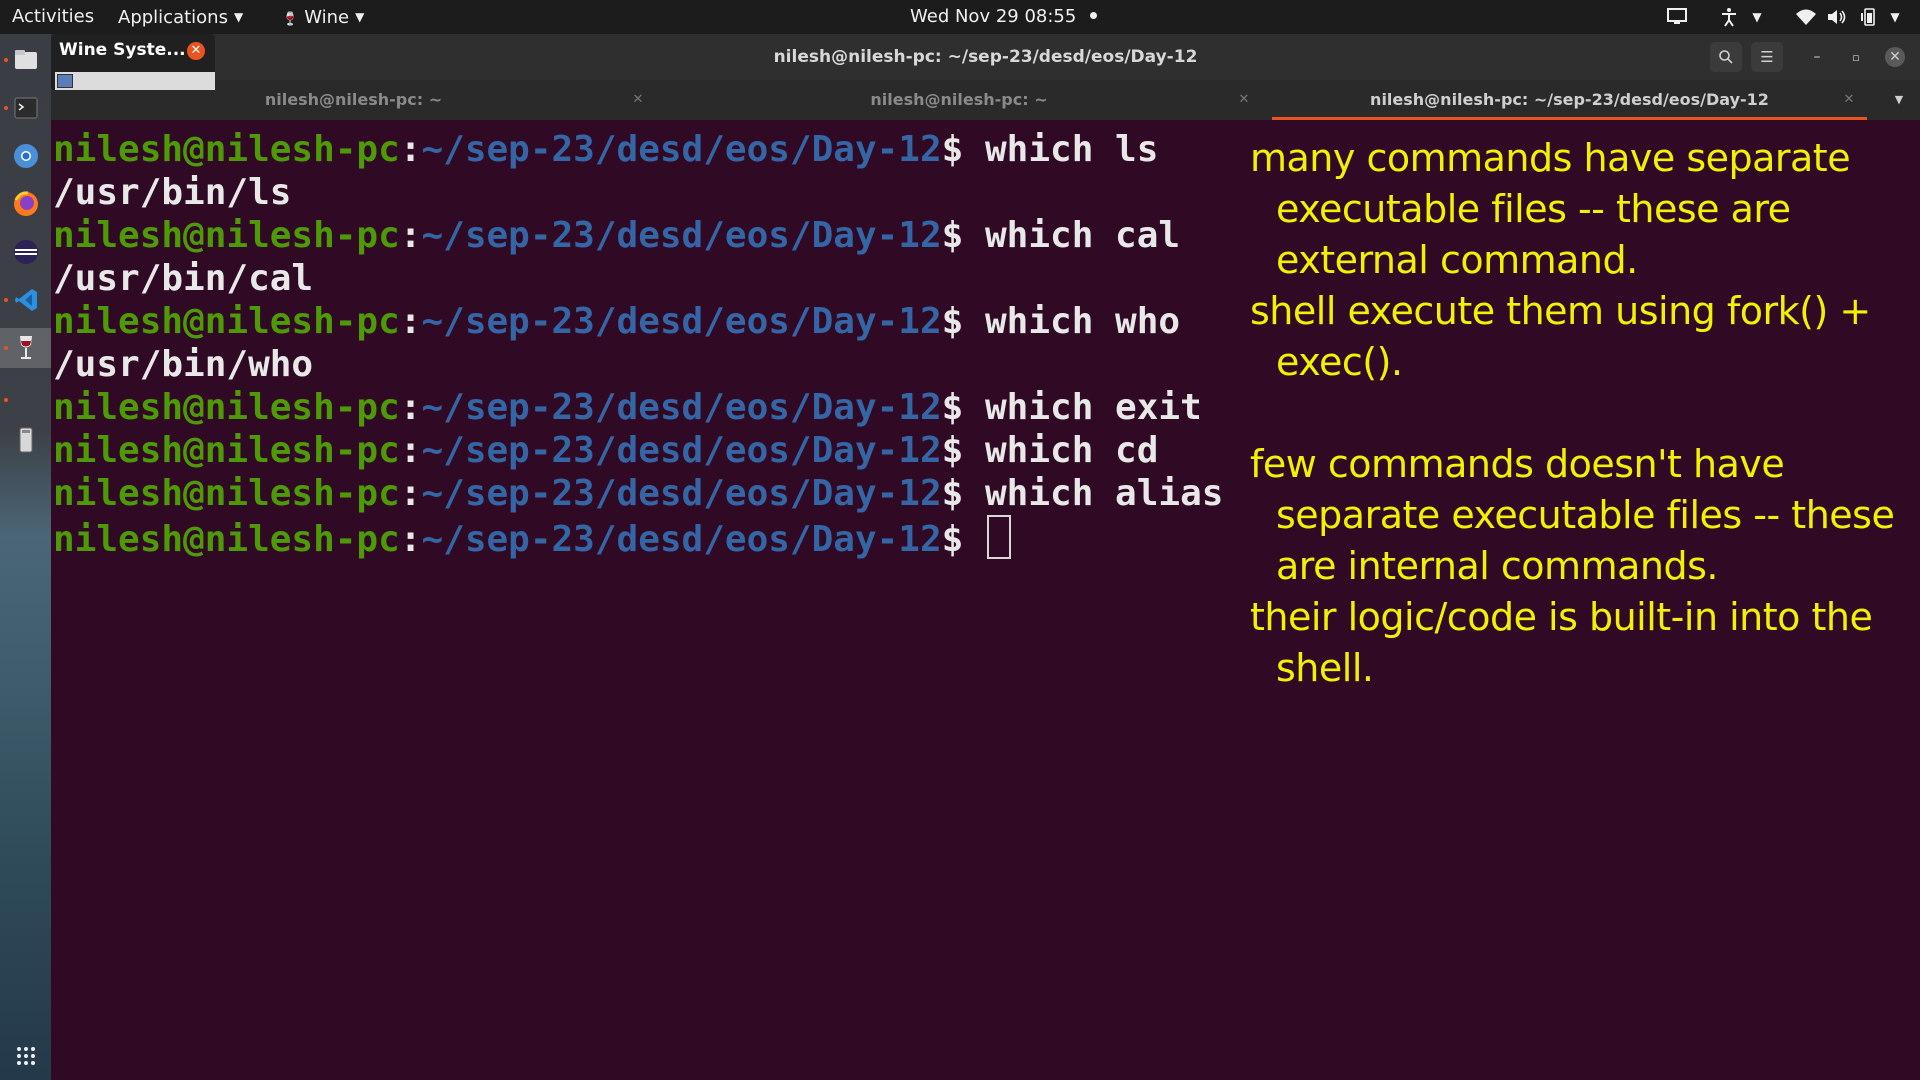 The height and width of the screenshot is (1080, 1920). Describe the element at coordinates (1072, 321) in the screenshot. I see `prompt-text: which who` at that location.